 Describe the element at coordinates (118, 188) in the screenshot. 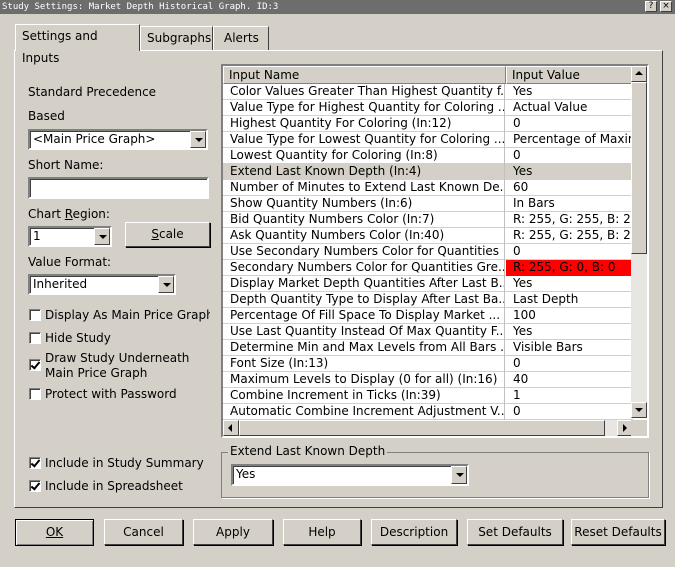

I see `short-name-input` at that location.